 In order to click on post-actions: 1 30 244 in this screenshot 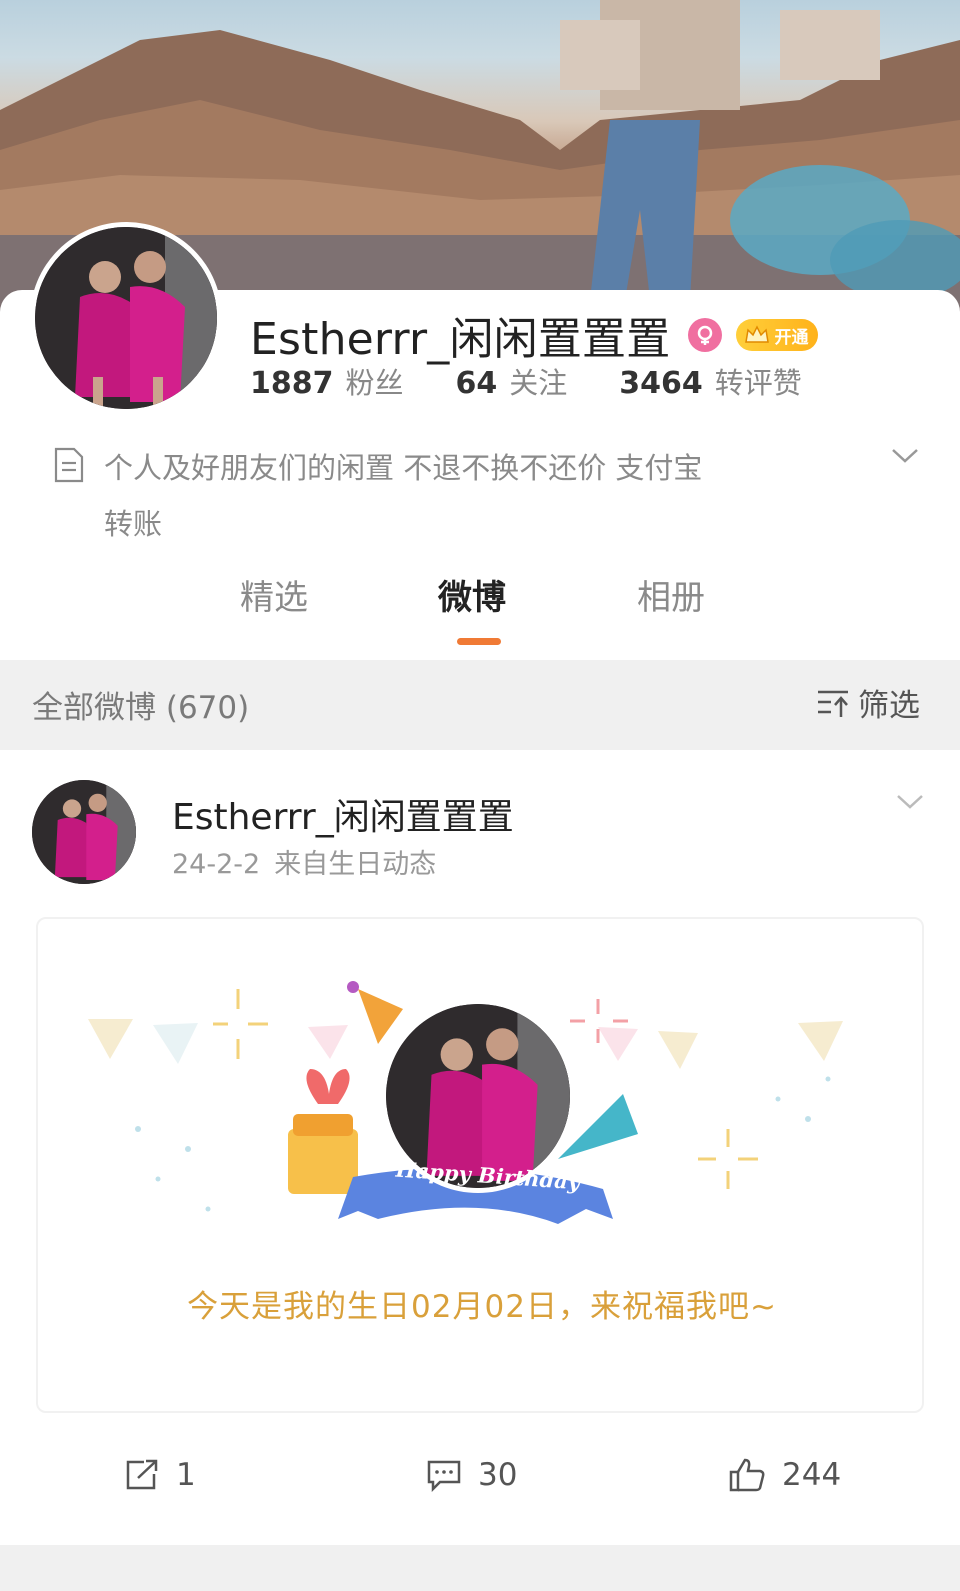, I will do `click(480, 1482)`.